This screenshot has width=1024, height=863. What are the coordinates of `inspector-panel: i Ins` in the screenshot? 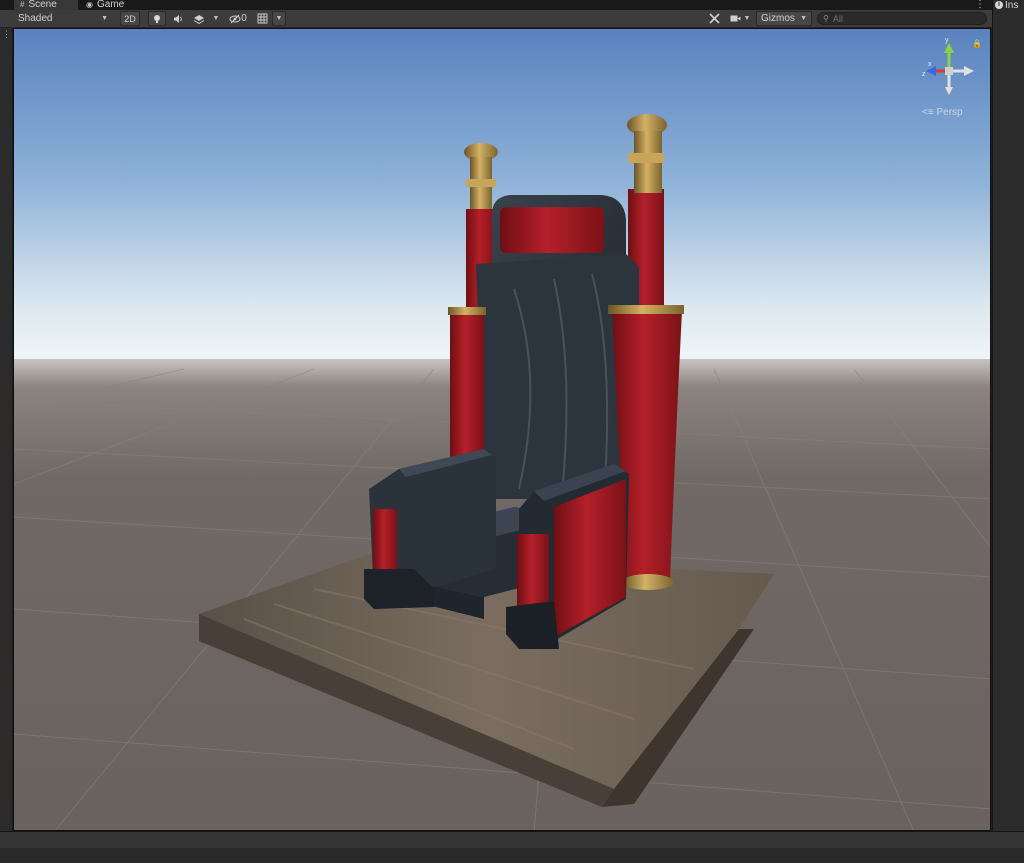 It's located at (1008, 415).